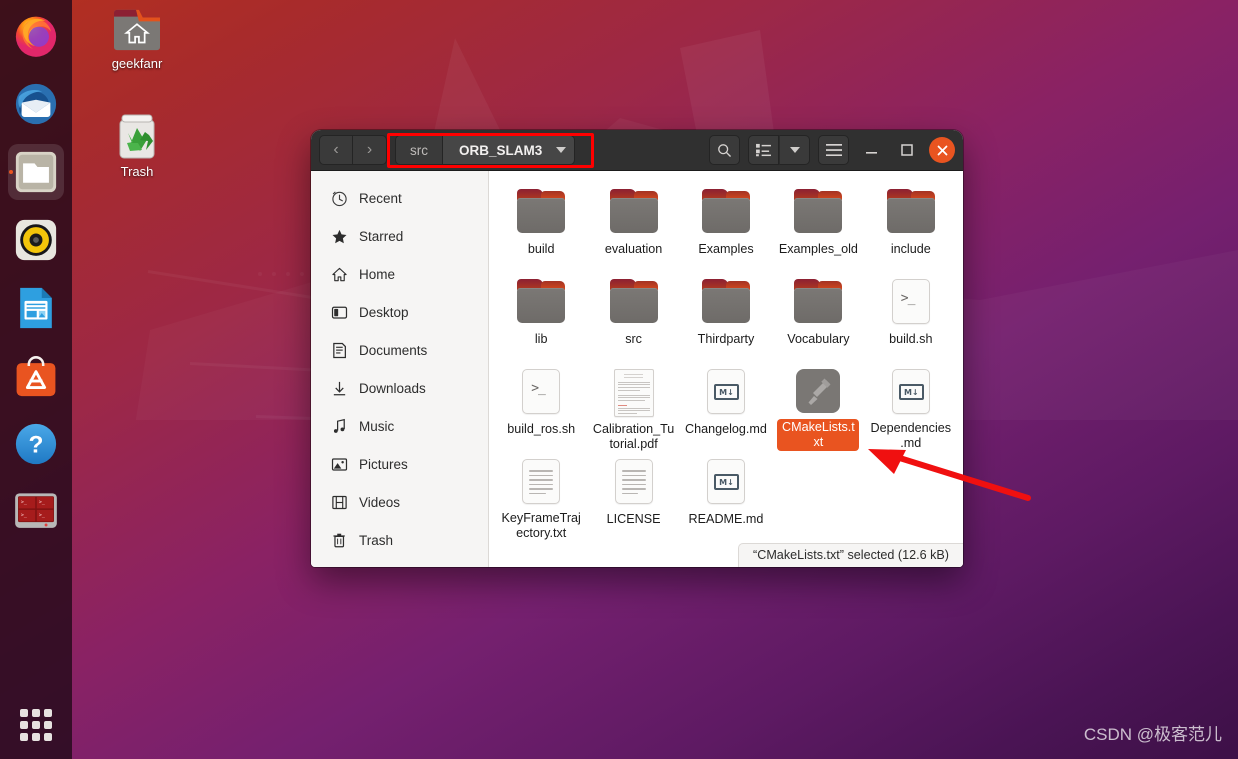  I want to click on maximize-button, so click(907, 150).